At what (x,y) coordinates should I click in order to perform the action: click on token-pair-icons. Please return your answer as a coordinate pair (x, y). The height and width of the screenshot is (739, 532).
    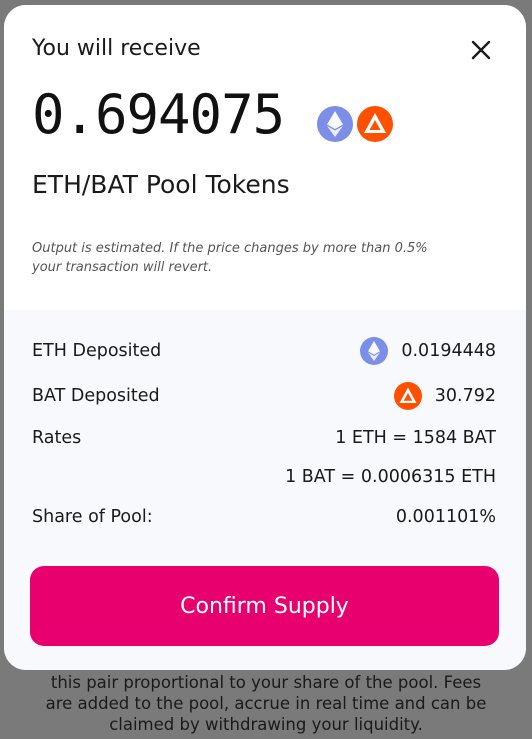
    Looking at the image, I should click on (357, 124).